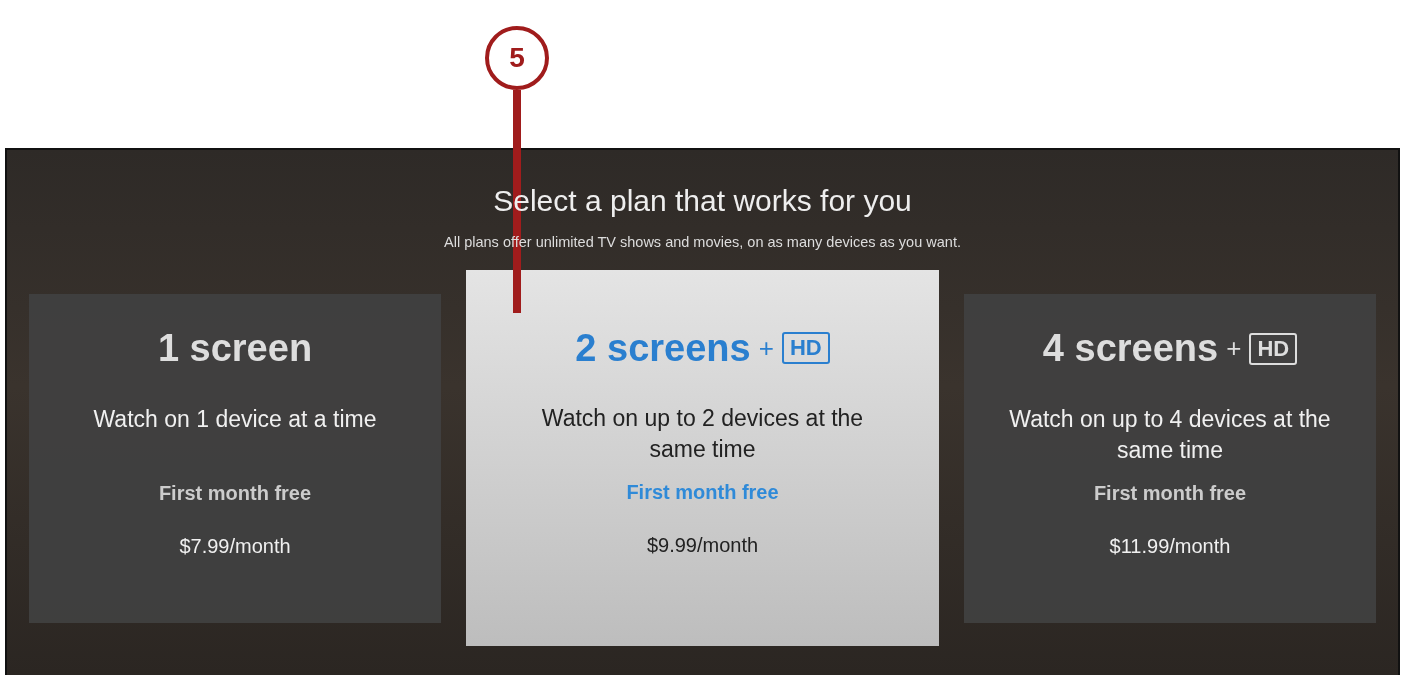 The height and width of the screenshot is (675, 1405). What do you see at coordinates (235, 419) in the screenshot?
I see `plan-description: Watch on 1 device at a time` at bounding box center [235, 419].